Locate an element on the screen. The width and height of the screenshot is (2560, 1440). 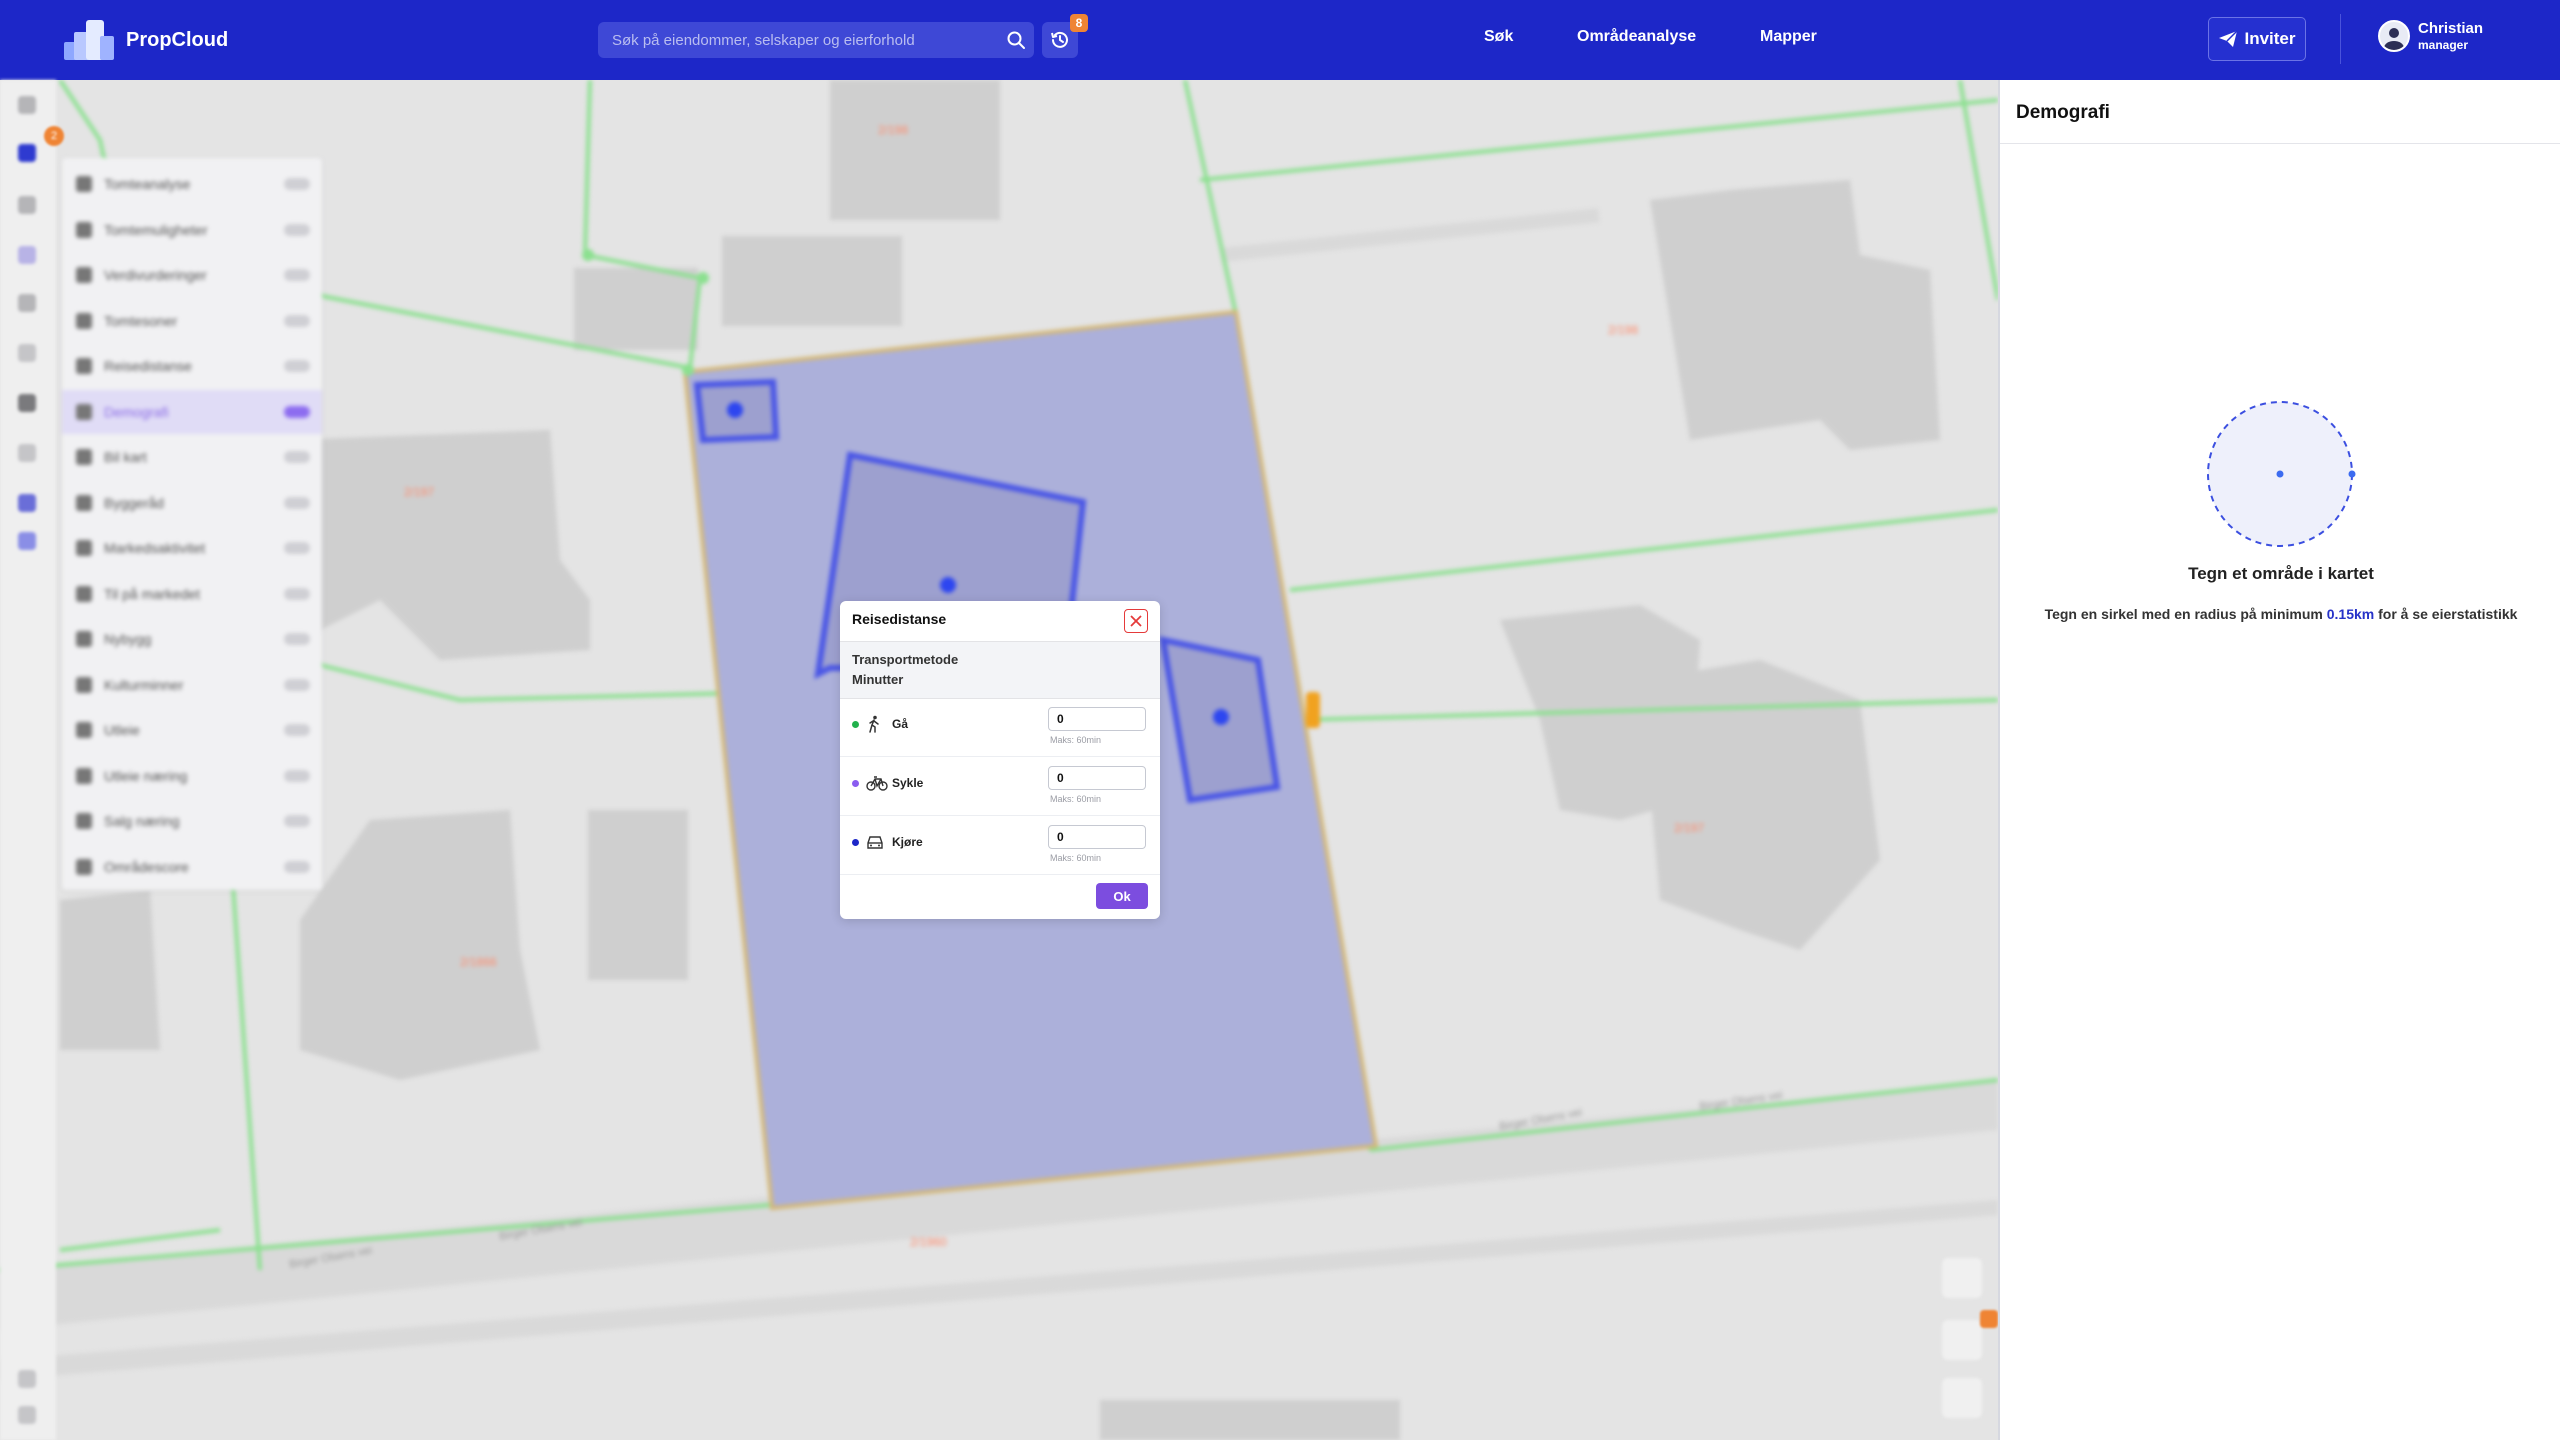
header-divider is located at coordinates (2340, 39).